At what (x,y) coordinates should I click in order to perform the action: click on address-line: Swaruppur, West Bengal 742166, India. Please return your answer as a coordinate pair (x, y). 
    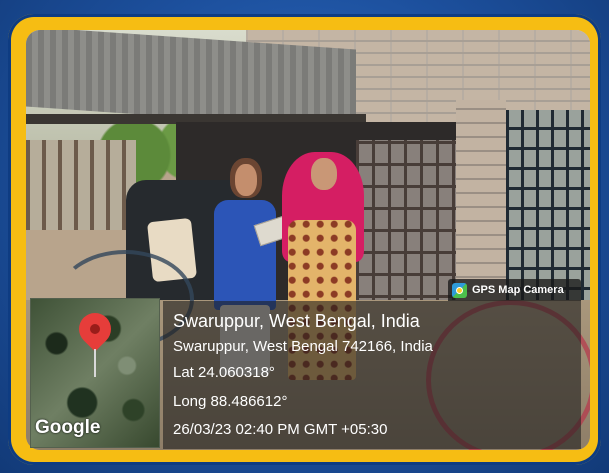
    Looking at the image, I should click on (303, 346).